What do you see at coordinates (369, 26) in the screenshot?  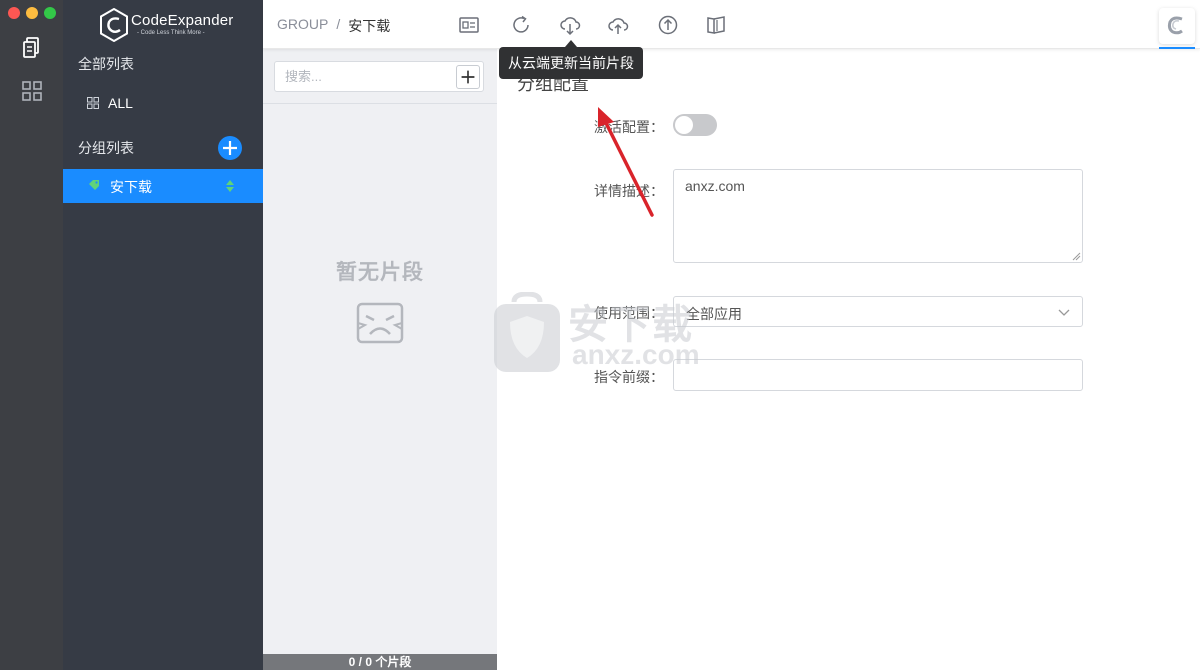 I see `breadcrumb-current: 安下载` at bounding box center [369, 26].